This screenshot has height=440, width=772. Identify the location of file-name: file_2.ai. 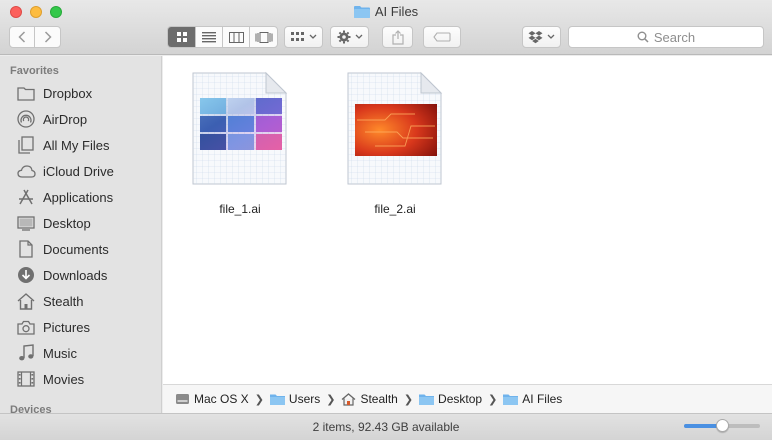
(395, 209).